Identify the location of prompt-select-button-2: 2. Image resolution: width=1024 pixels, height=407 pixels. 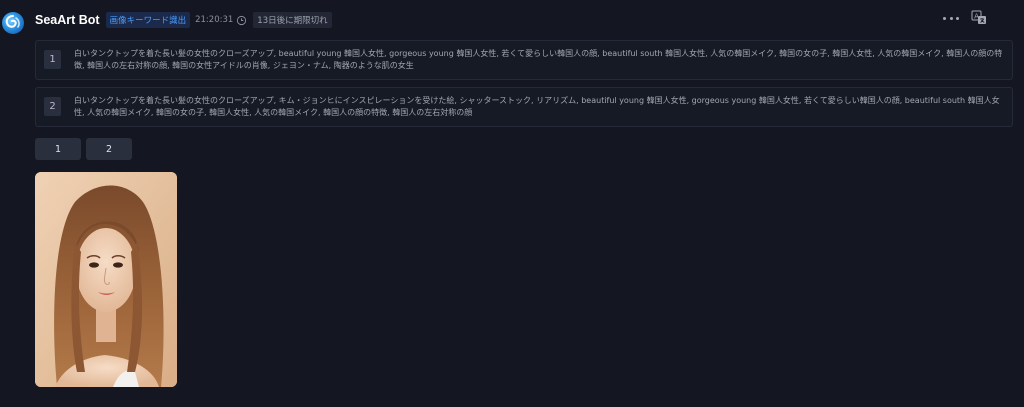
(109, 149).